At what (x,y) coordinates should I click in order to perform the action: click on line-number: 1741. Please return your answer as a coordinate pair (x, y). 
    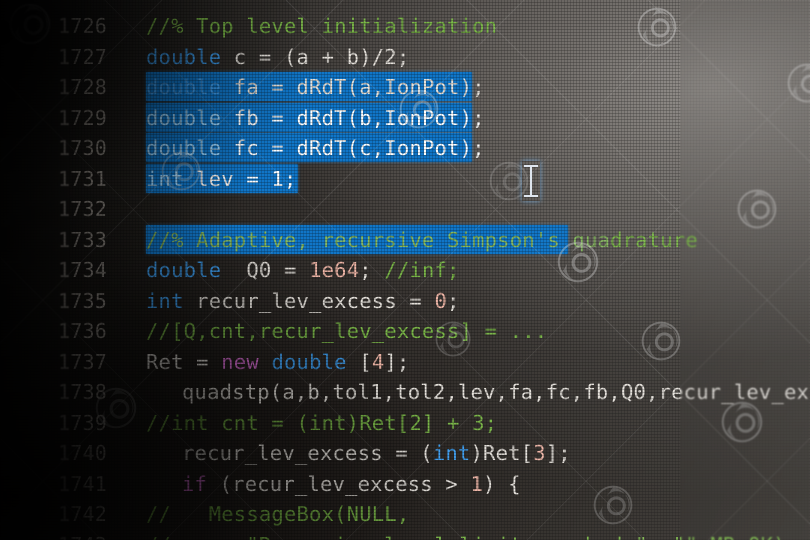
    Looking at the image, I should click on (82, 483).